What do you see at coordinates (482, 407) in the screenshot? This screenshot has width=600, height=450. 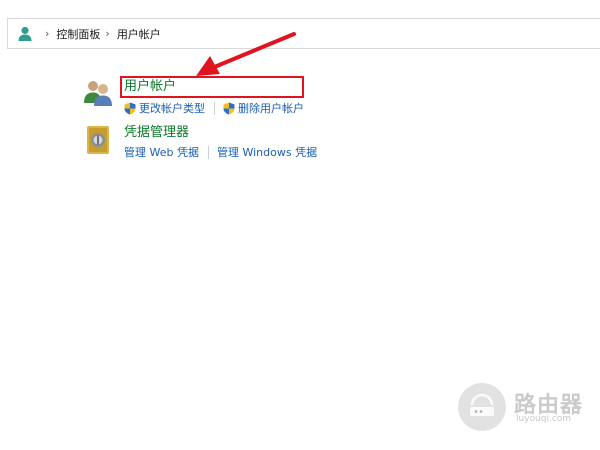 I see `router-logo-icon` at bounding box center [482, 407].